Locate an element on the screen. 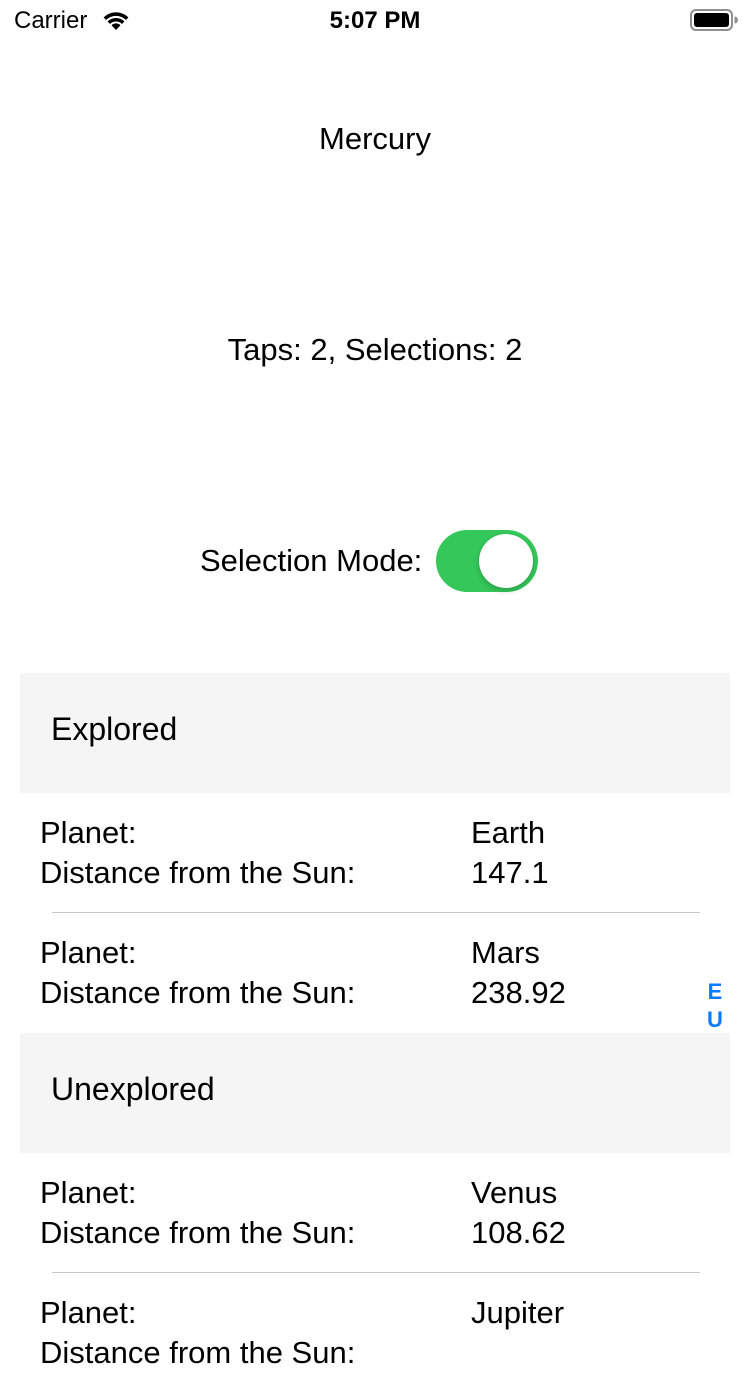  selection-mode-label: Selection Mode: is located at coordinates (311, 560).